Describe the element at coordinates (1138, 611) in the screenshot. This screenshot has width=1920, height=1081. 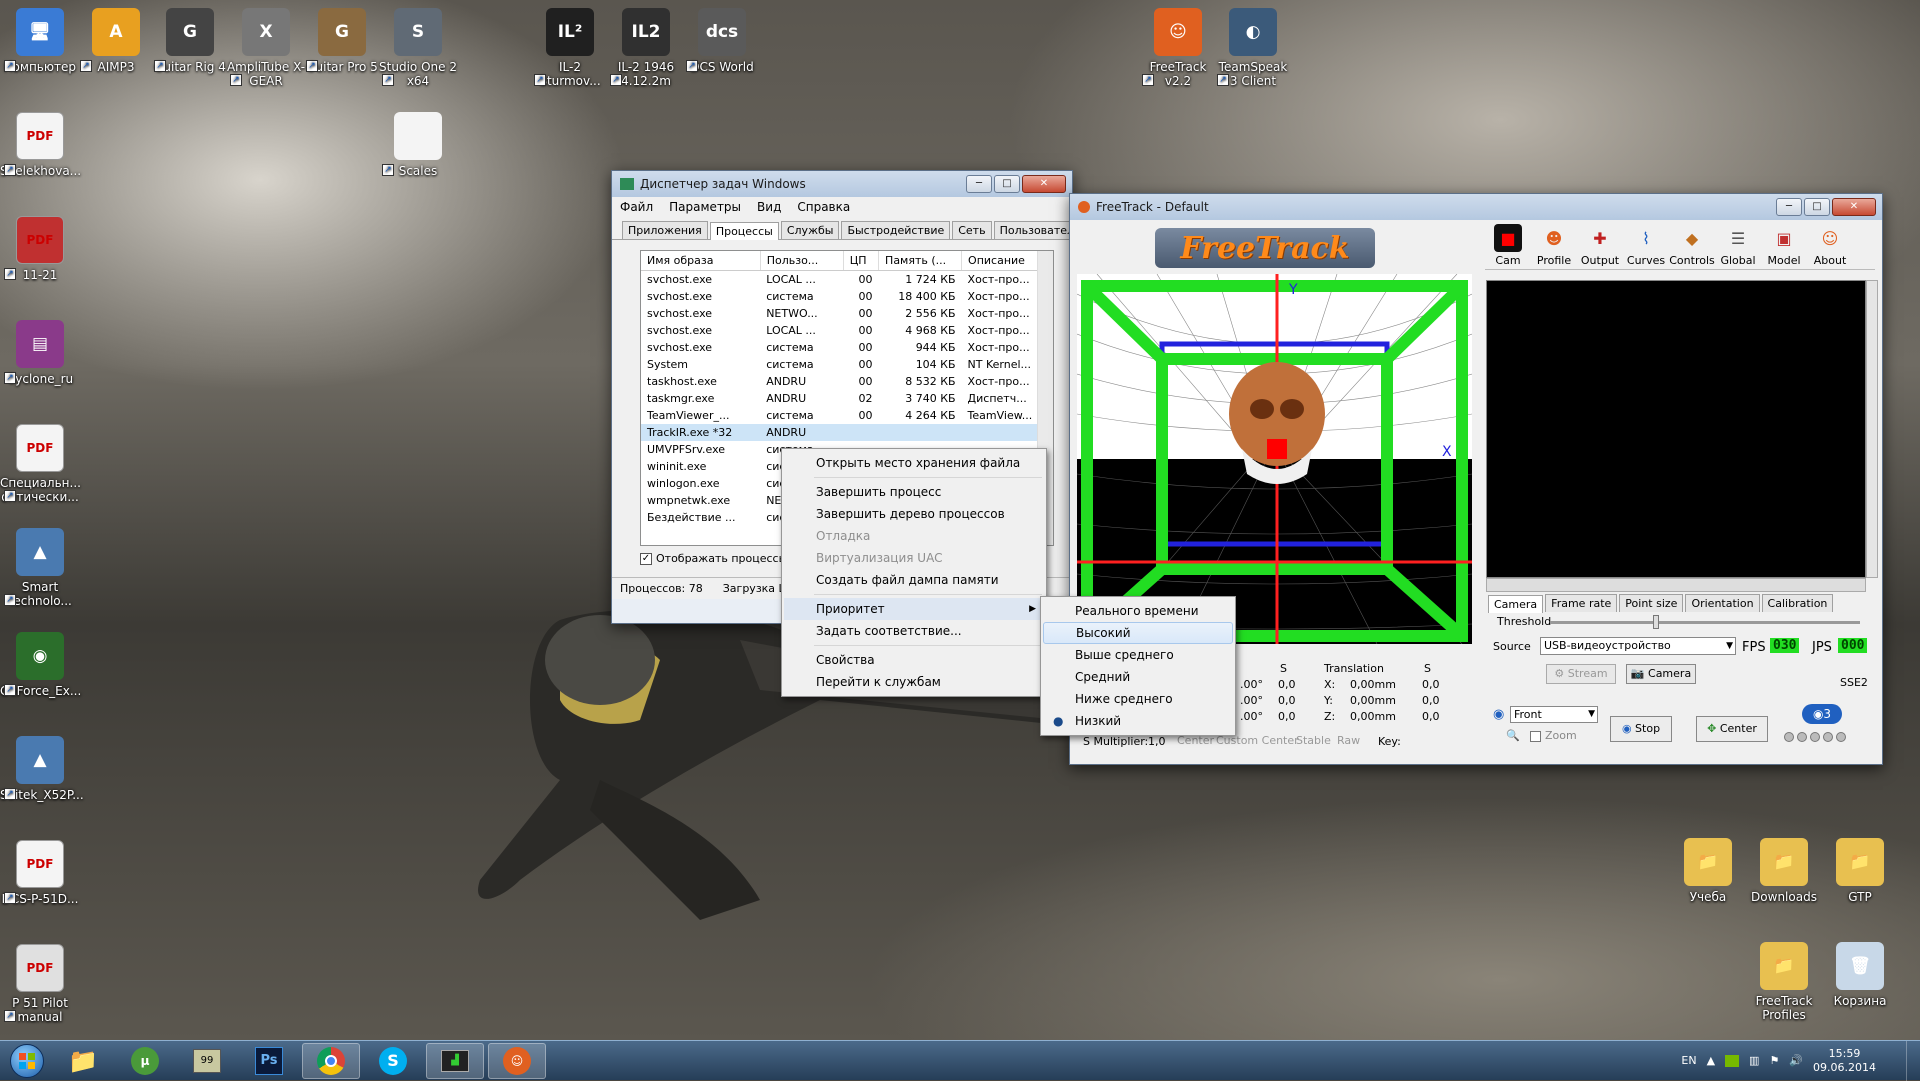
I see `priority-realtime: Реального времени` at that location.